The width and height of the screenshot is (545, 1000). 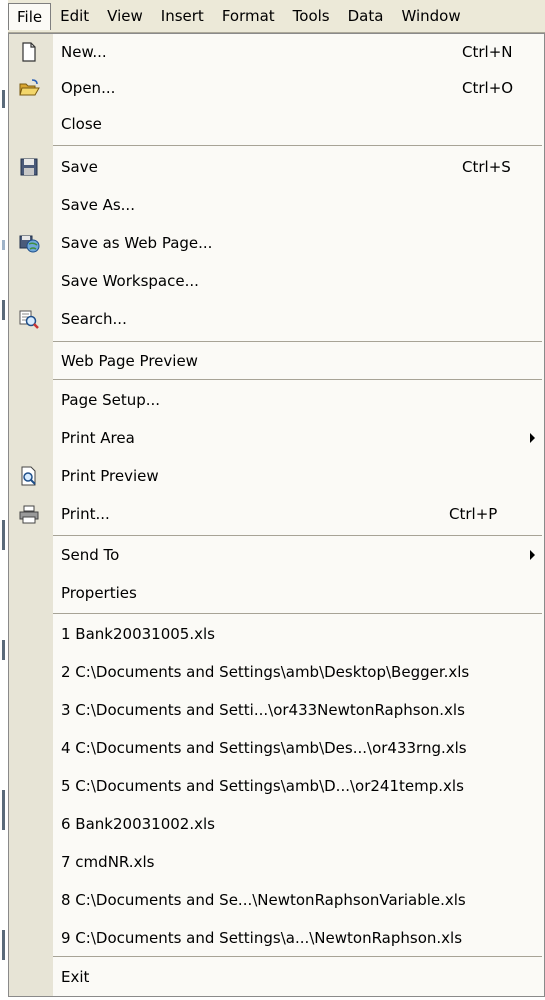 What do you see at coordinates (90, 555) in the screenshot?
I see `menu-item-label: Send To` at bounding box center [90, 555].